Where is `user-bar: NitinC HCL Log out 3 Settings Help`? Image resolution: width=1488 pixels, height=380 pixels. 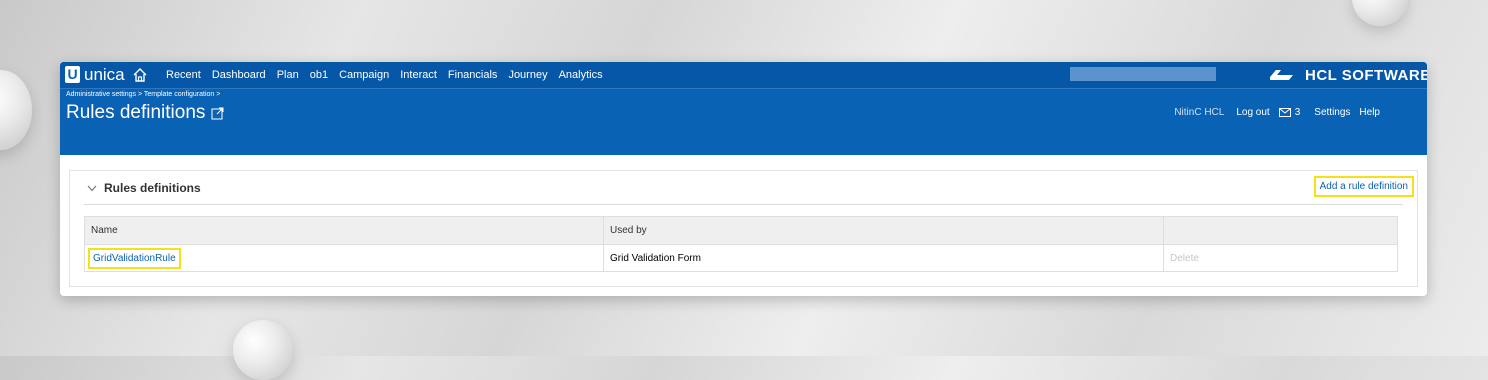 user-bar: NitinC HCL Log out 3 Settings Help is located at coordinates (1281, 112).